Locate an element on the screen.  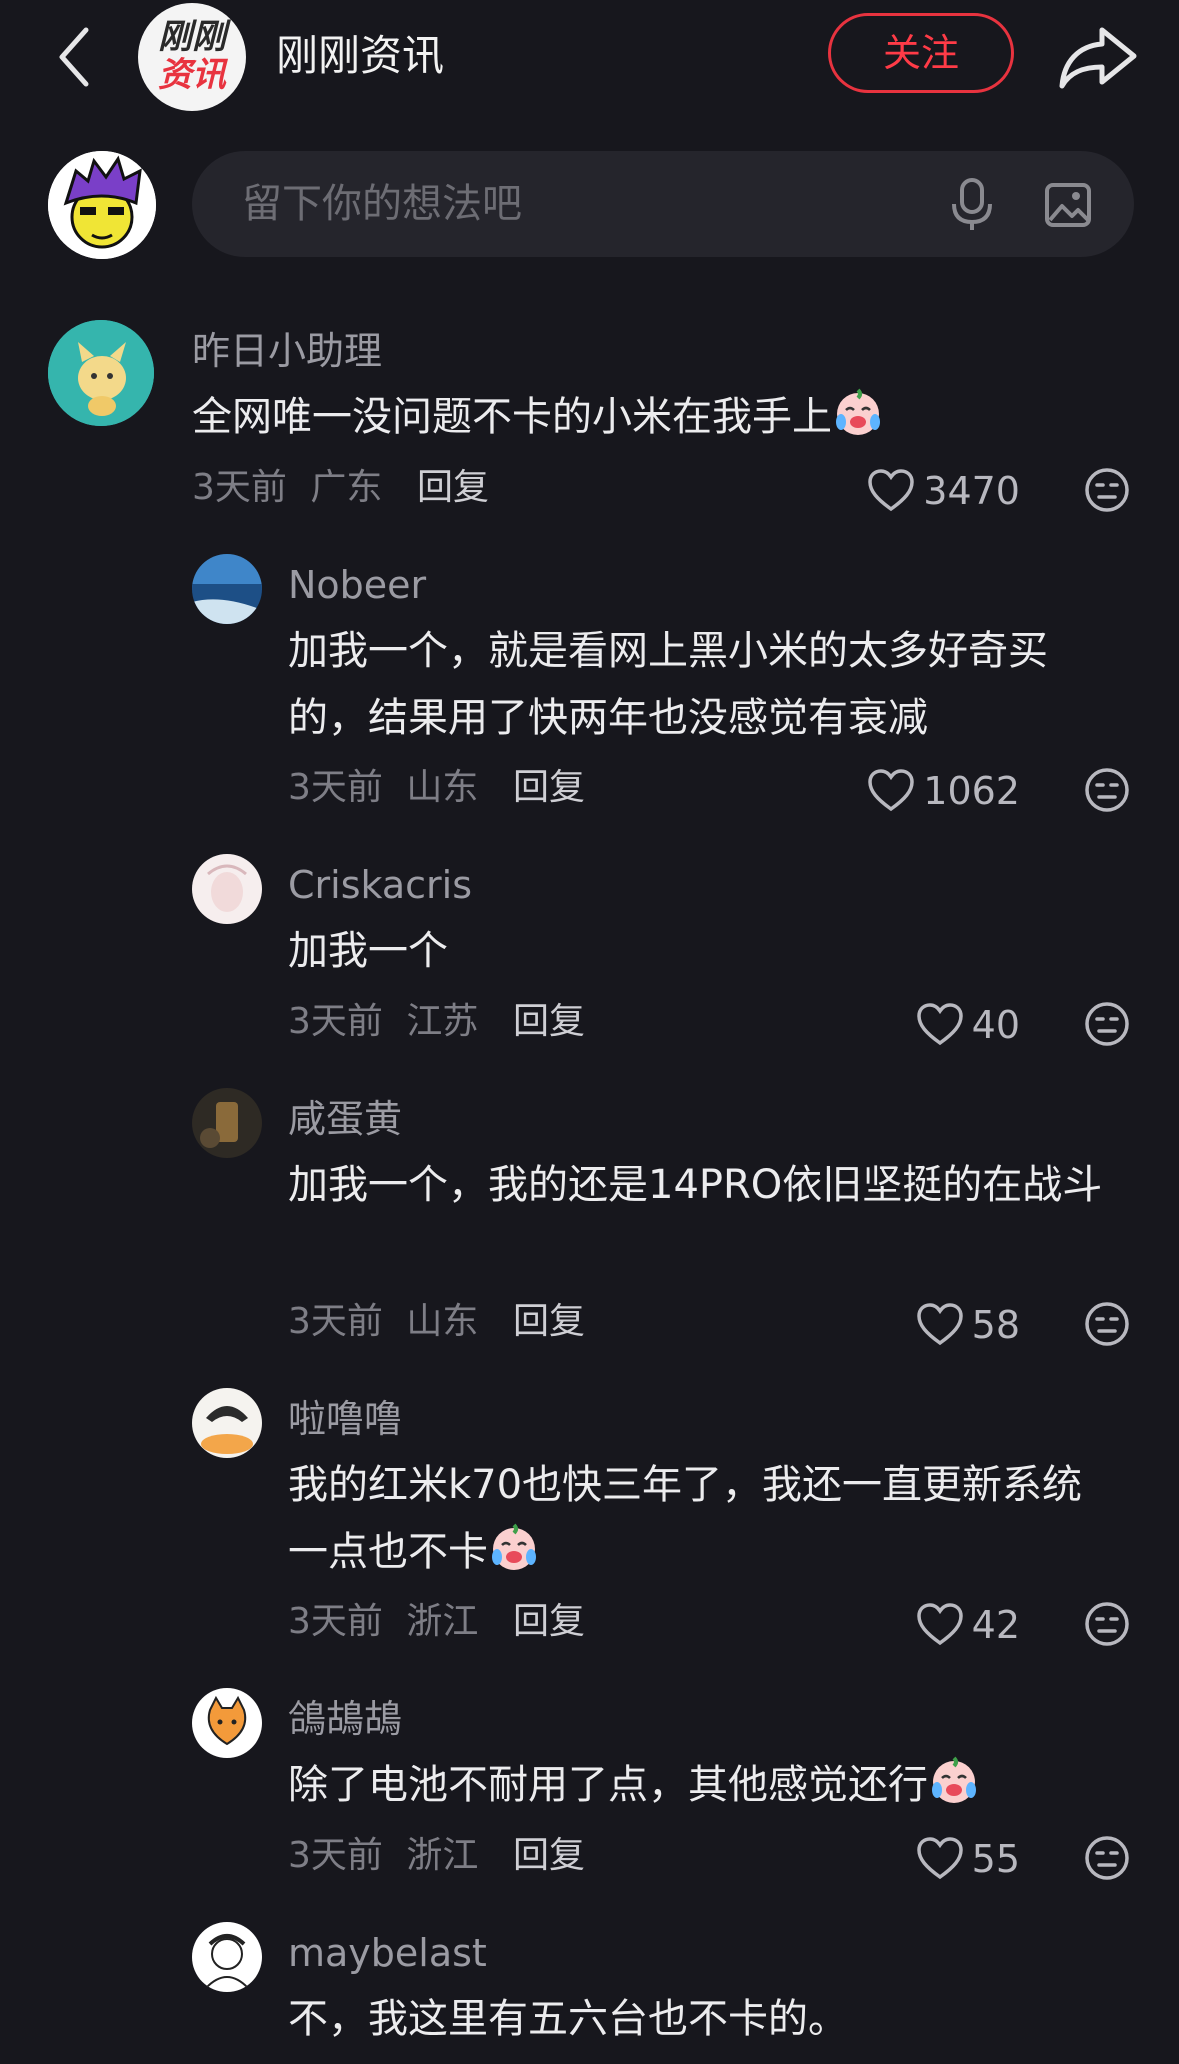
comment-text: 加我一个，就是看网上黑小米的太多好奇买的，结果用了快两年也没感觉有衰减 is located at coordinates (668, 684).